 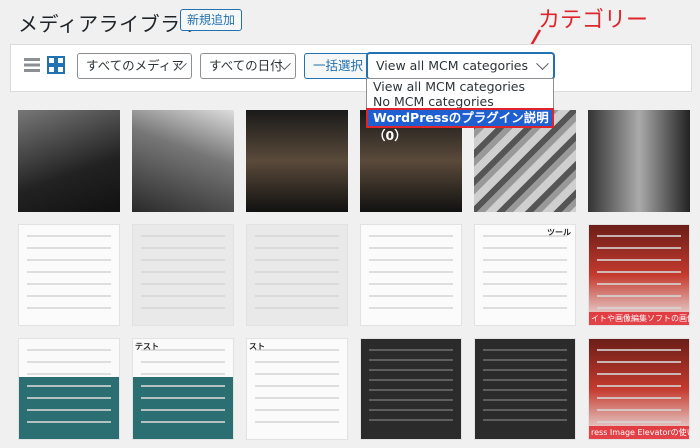 What do you see at coordinates (452, 65) in the screenshot?
I see `mcm-category-filter-label: View all MCM categories` at bounding box center [452, 65].